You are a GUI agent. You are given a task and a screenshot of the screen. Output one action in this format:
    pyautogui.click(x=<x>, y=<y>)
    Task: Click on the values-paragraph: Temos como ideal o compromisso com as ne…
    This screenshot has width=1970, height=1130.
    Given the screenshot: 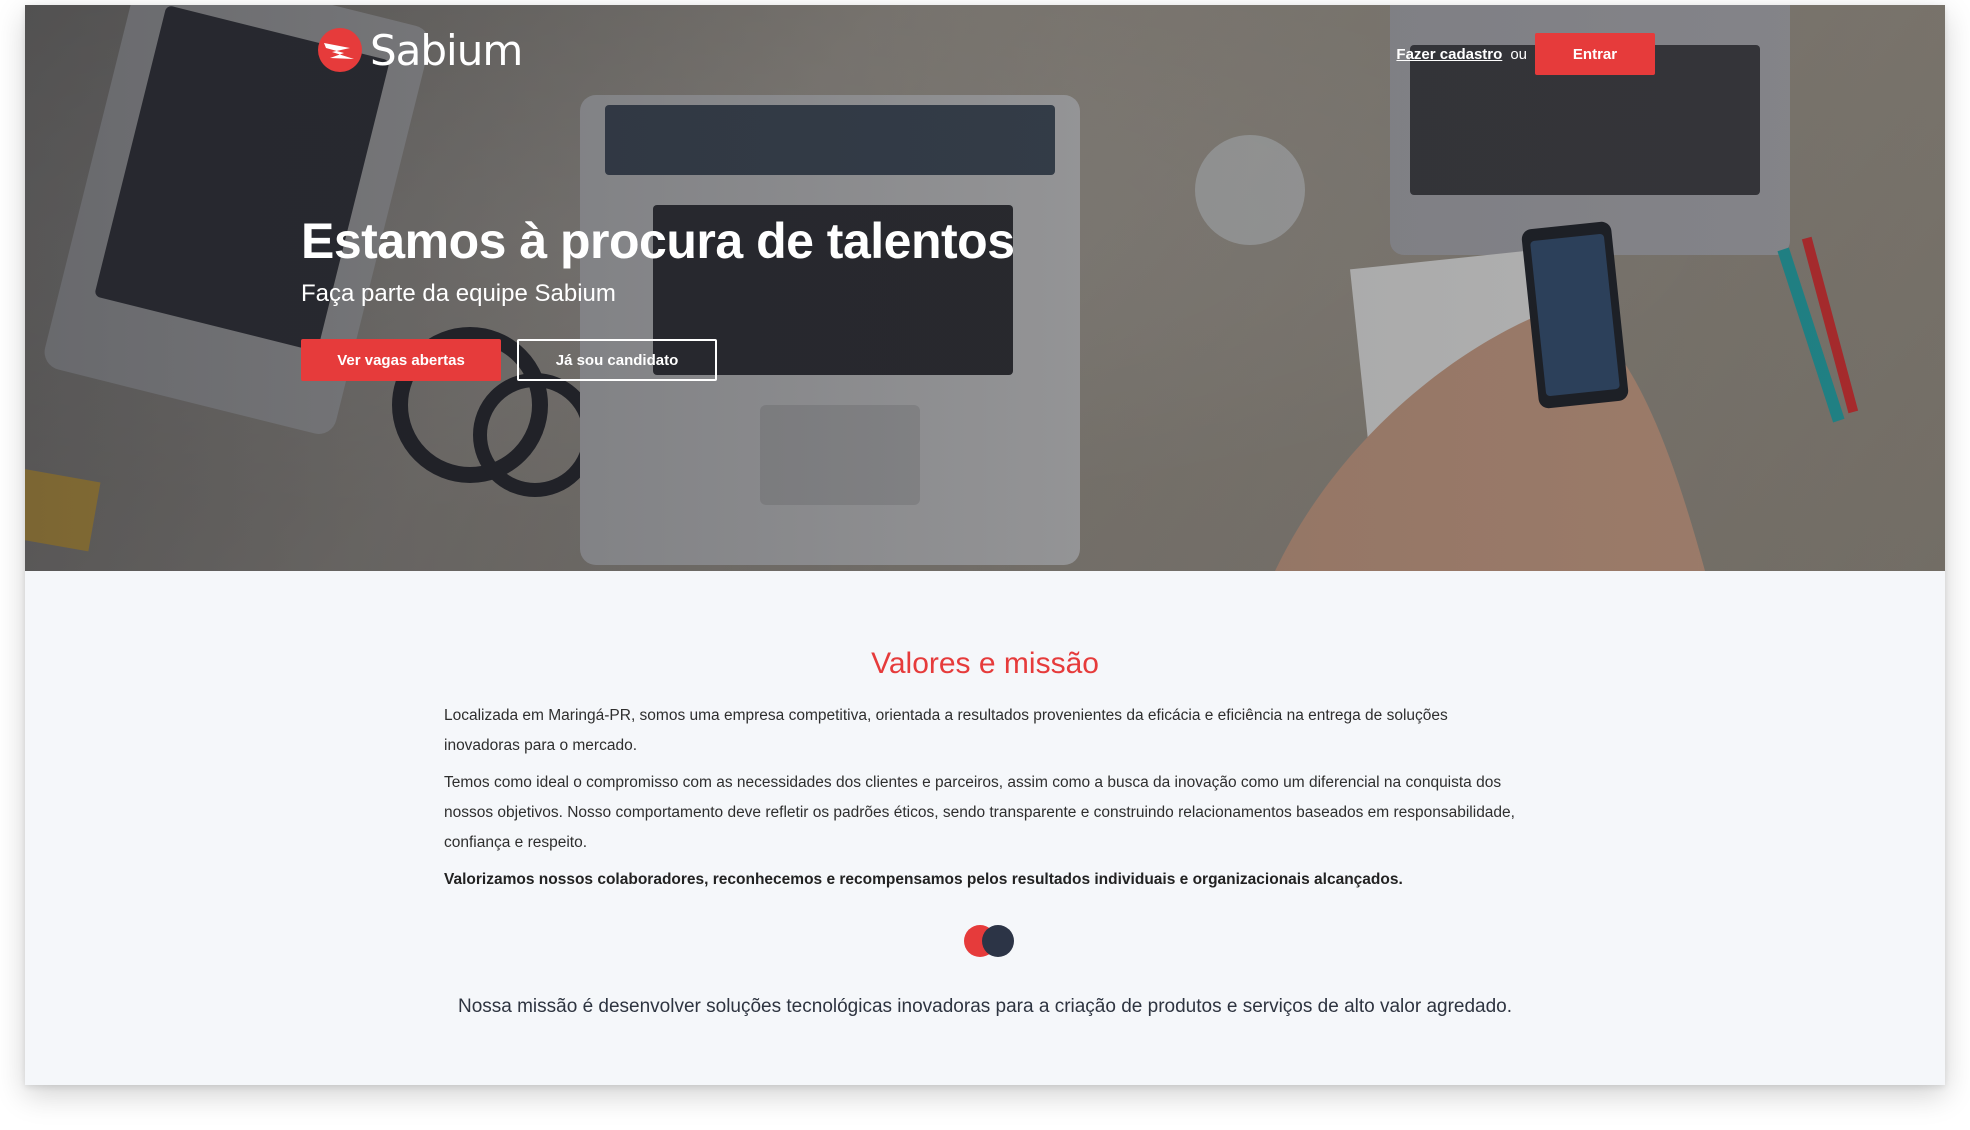 What is the action you would take?
    pyautogui.click(x=979, y=812)
    